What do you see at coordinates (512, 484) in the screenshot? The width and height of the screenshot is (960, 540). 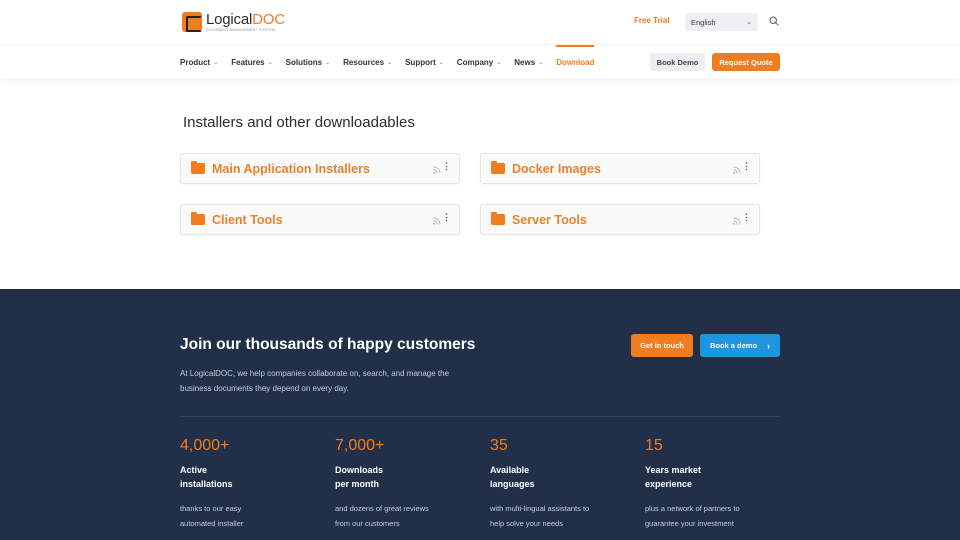 I see `stat-label-line2: languages` at bounding box center [512, 484].